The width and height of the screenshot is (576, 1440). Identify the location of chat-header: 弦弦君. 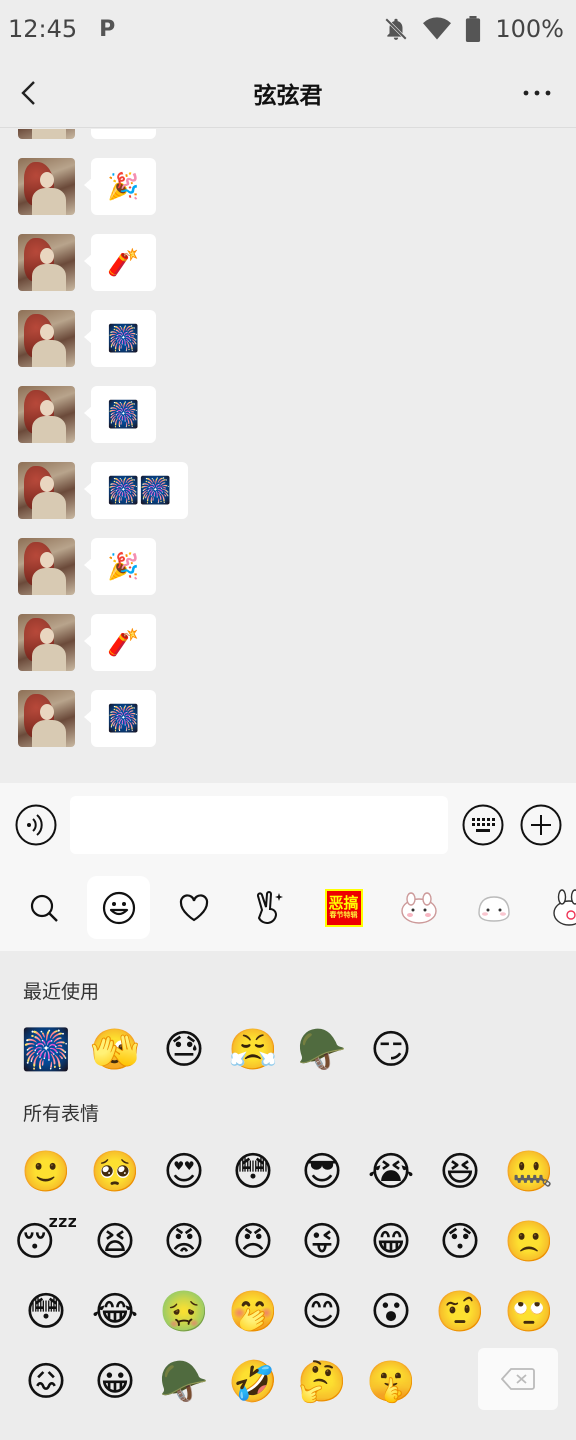
(288, 93).